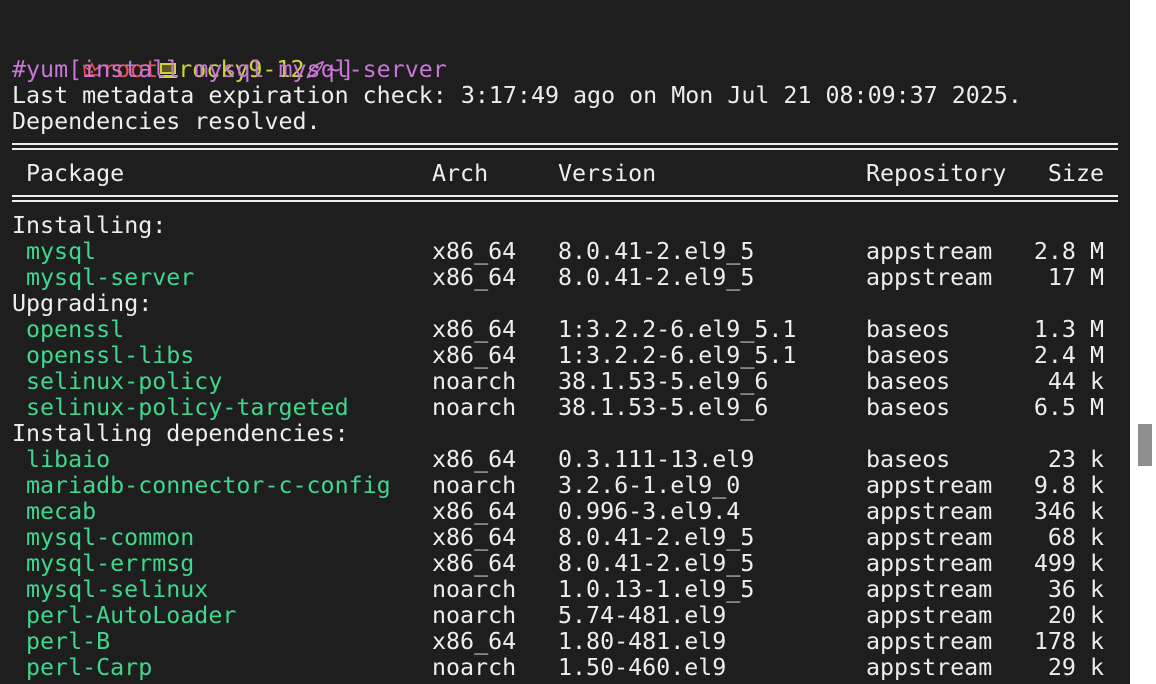  What do you see at coordinates (1145, 445) in the screenshot?
I see `scrollbar-thumb` at bounding box center [1145, 445].